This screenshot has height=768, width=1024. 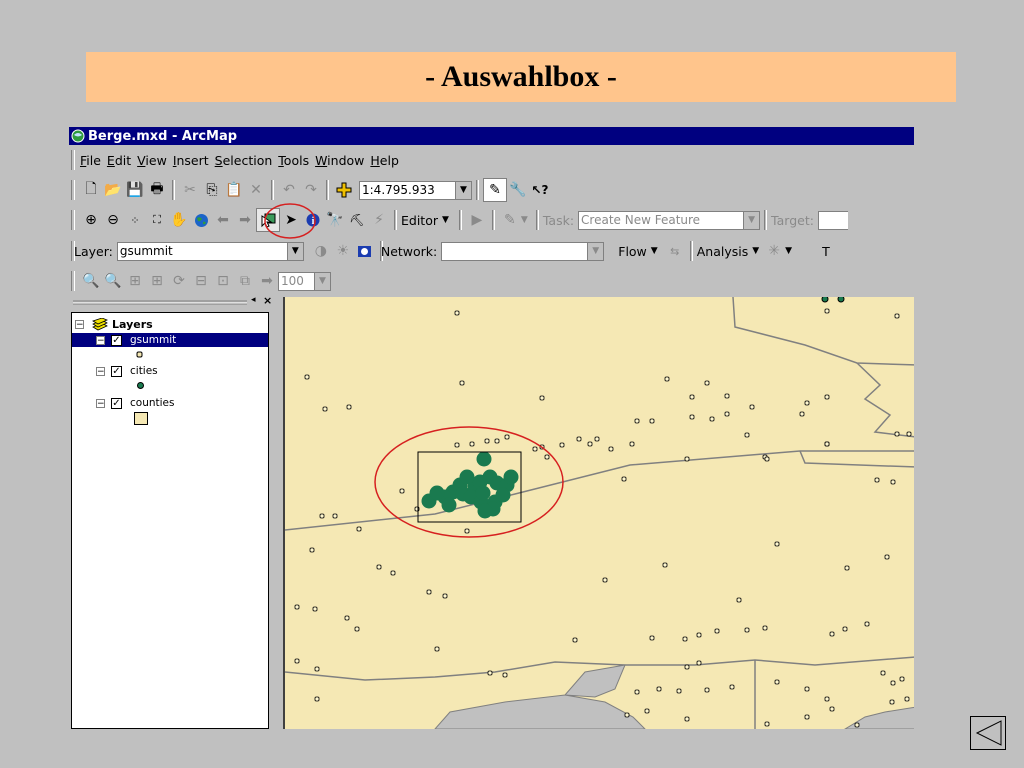 I want to click on selection-highlight-ring, so click(x=469, y=482).